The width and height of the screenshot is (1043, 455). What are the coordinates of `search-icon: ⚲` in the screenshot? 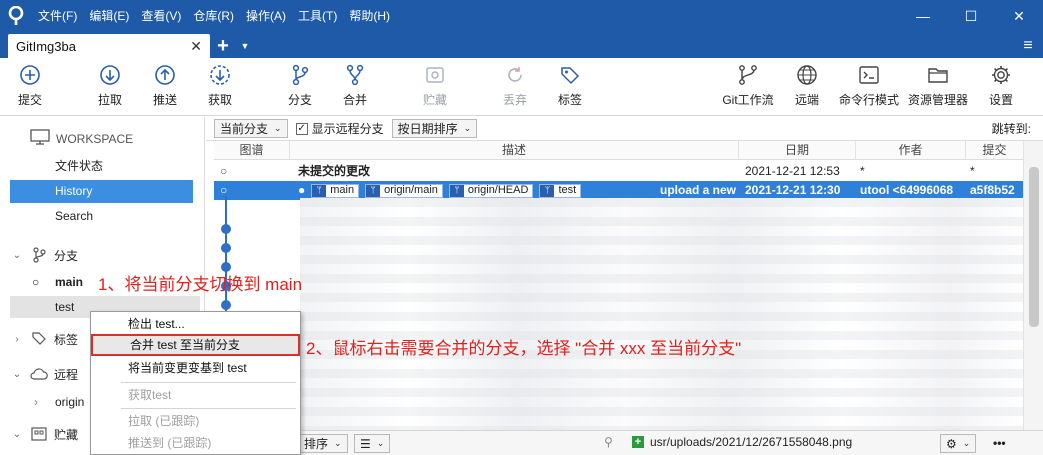 It's located at (608, 442).